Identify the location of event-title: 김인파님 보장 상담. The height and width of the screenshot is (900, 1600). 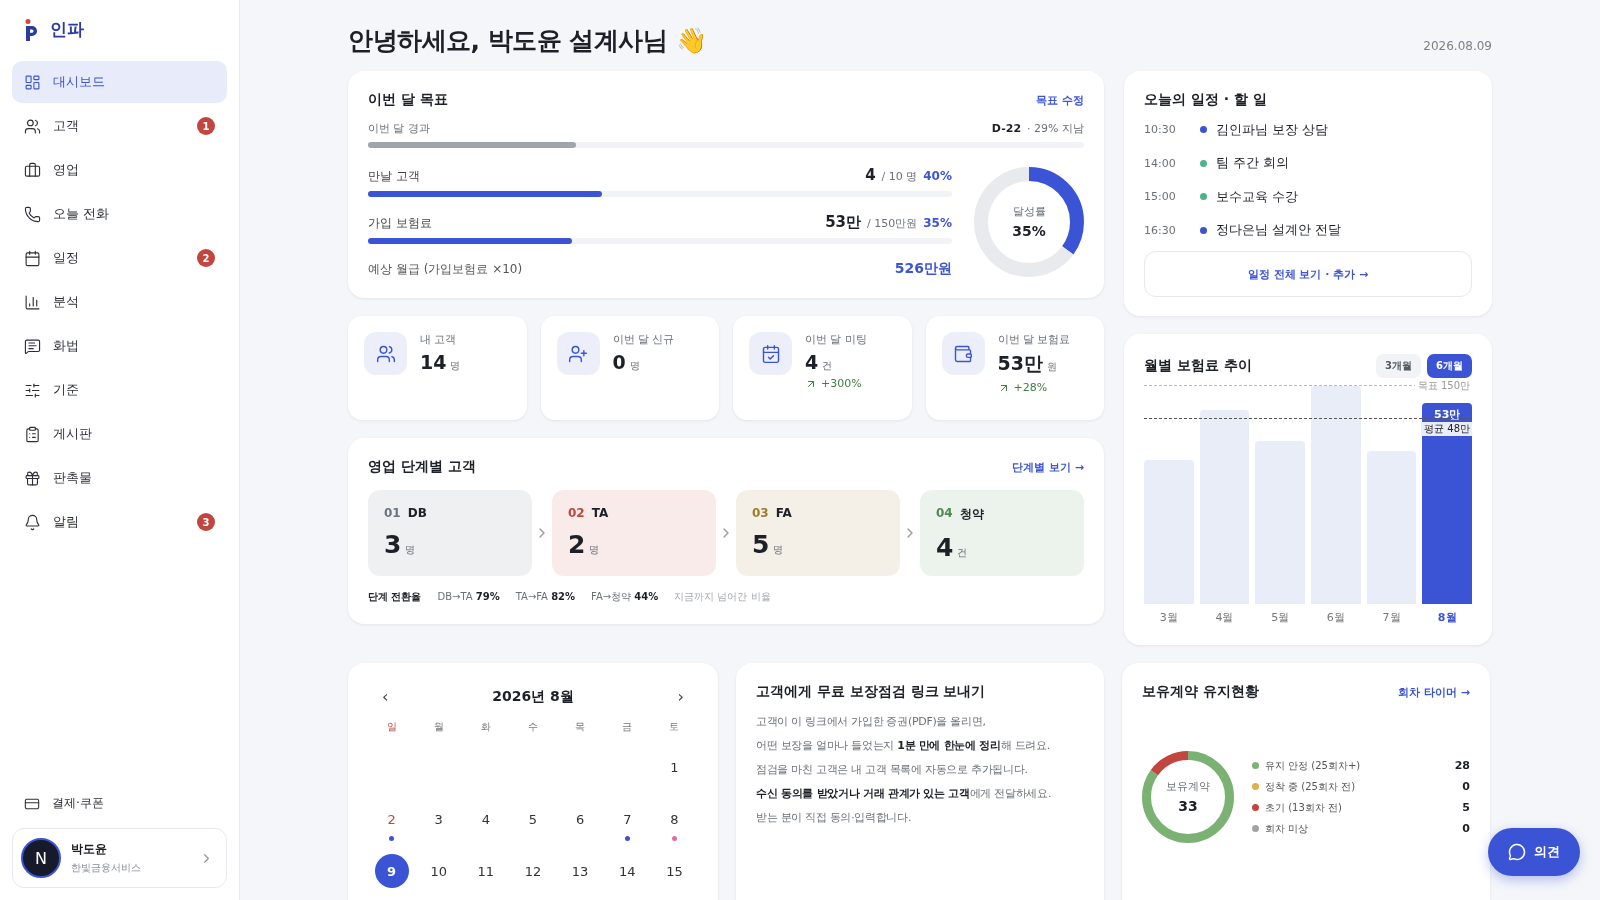
(1272, 129).